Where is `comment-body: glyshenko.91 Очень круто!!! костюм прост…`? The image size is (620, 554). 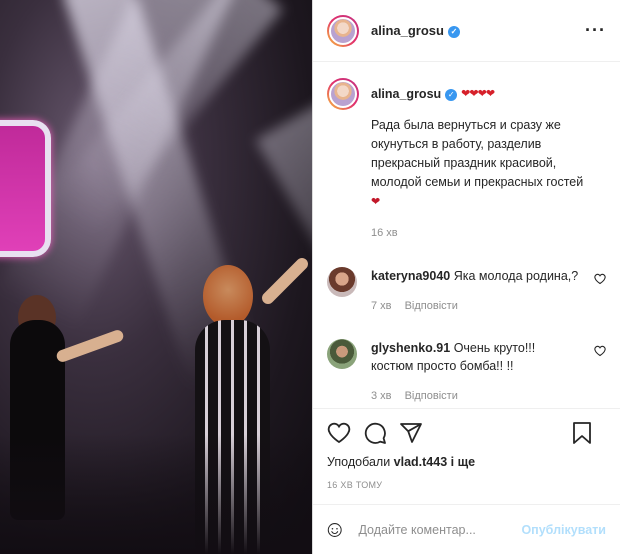
comment-body: glyshenko.91 Очень круто!!! костюм прост… is located at coordinates (476, 372).